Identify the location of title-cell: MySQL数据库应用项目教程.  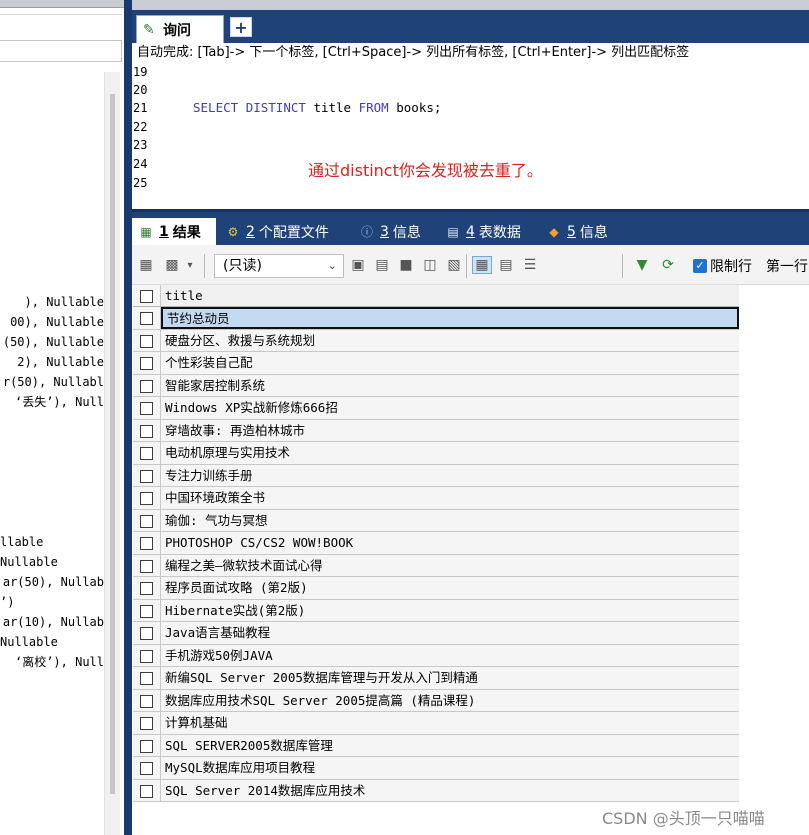
(240, 768).